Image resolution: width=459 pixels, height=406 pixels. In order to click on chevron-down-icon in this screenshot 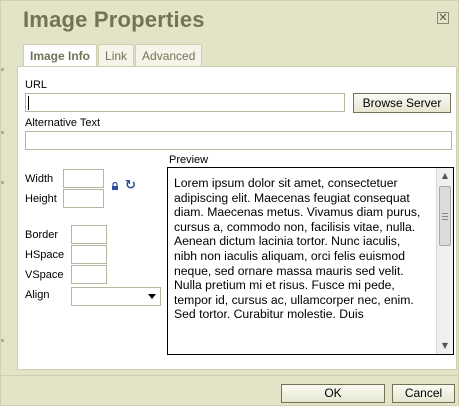, I will do `click(152, 296)`.